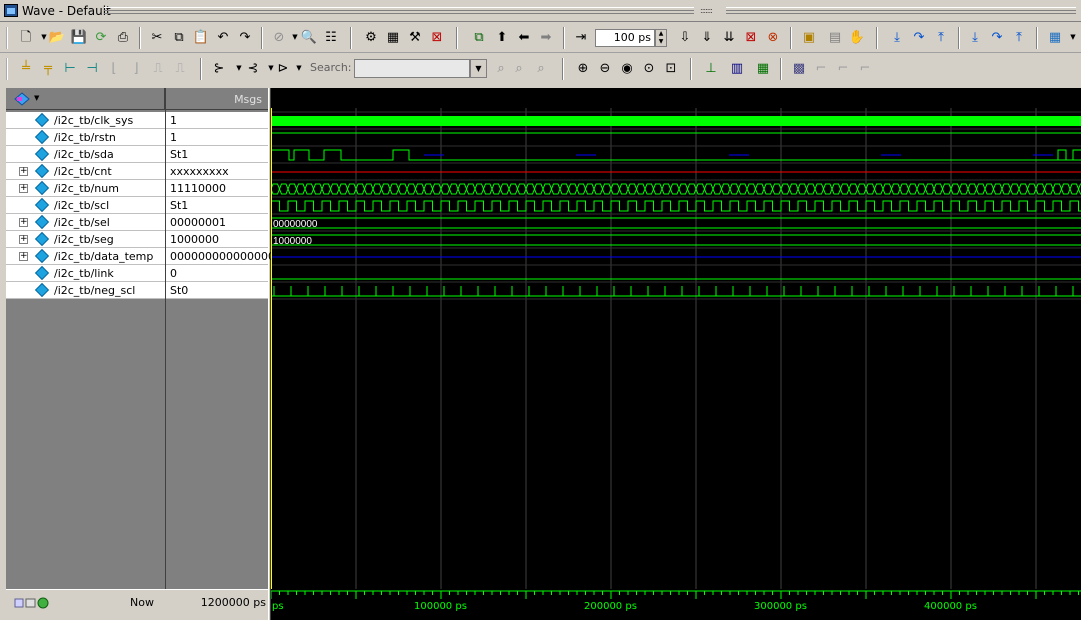 The width and height of the screenshot is (1081, 620). I want to click on hand-icon: ✋, so click(857, 37).